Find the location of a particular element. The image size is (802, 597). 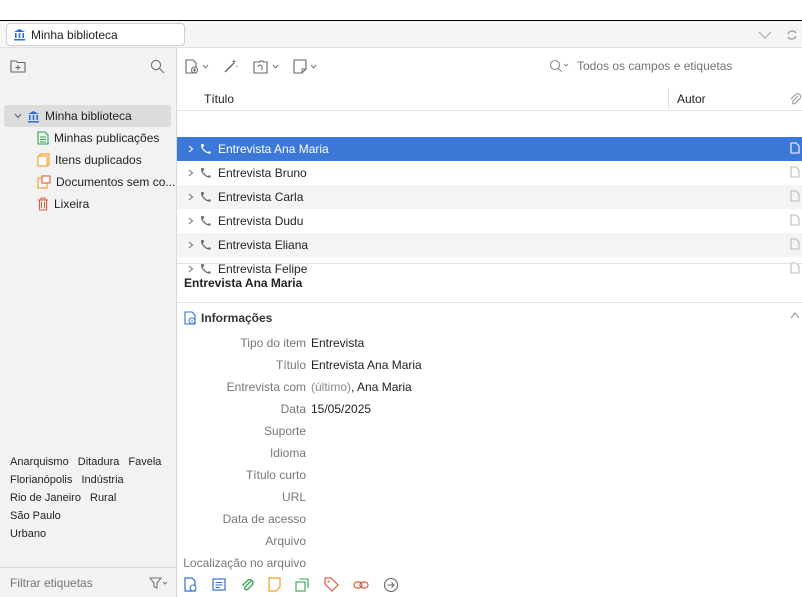

field-label: Tipo do item is located at coordinates (273, 343).